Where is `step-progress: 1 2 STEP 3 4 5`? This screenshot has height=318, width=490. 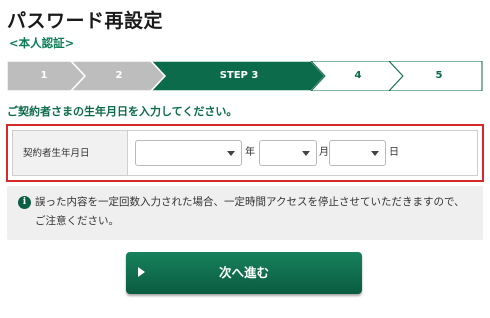 step-progress: 1 2 STEP 3 4 5 is located at coordinates (245, 76).